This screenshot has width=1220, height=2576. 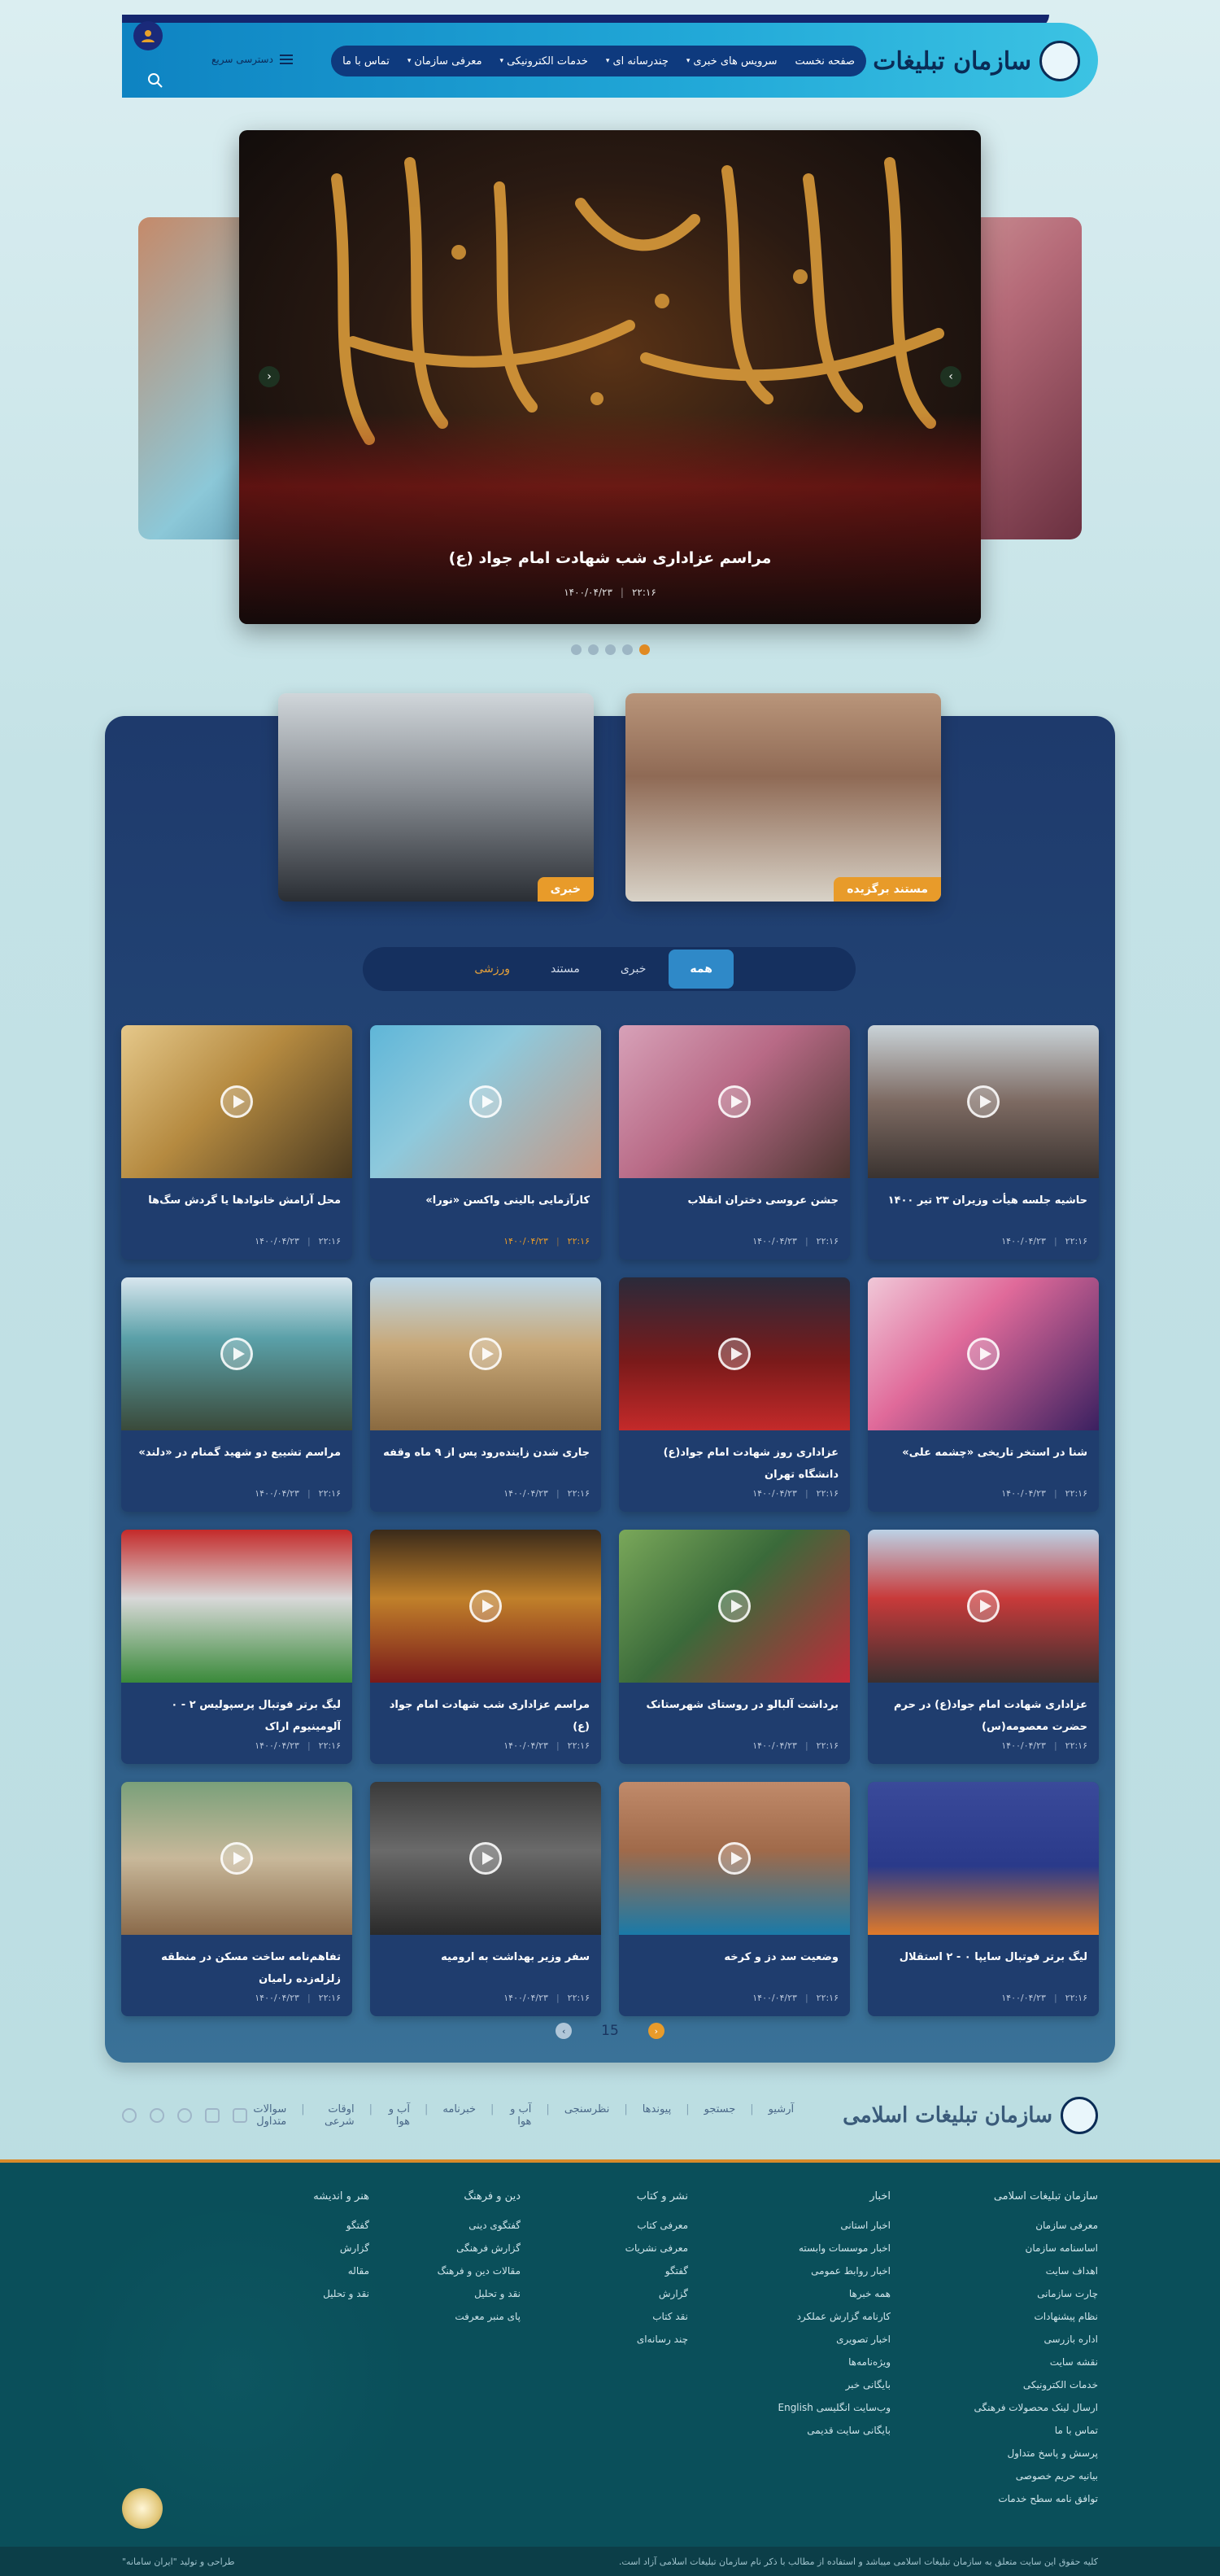 What do you see at coordinates (607, 2293) in the screenshot?
I see `footer-col-link: گزارش` at bounding box center [607, 2293].